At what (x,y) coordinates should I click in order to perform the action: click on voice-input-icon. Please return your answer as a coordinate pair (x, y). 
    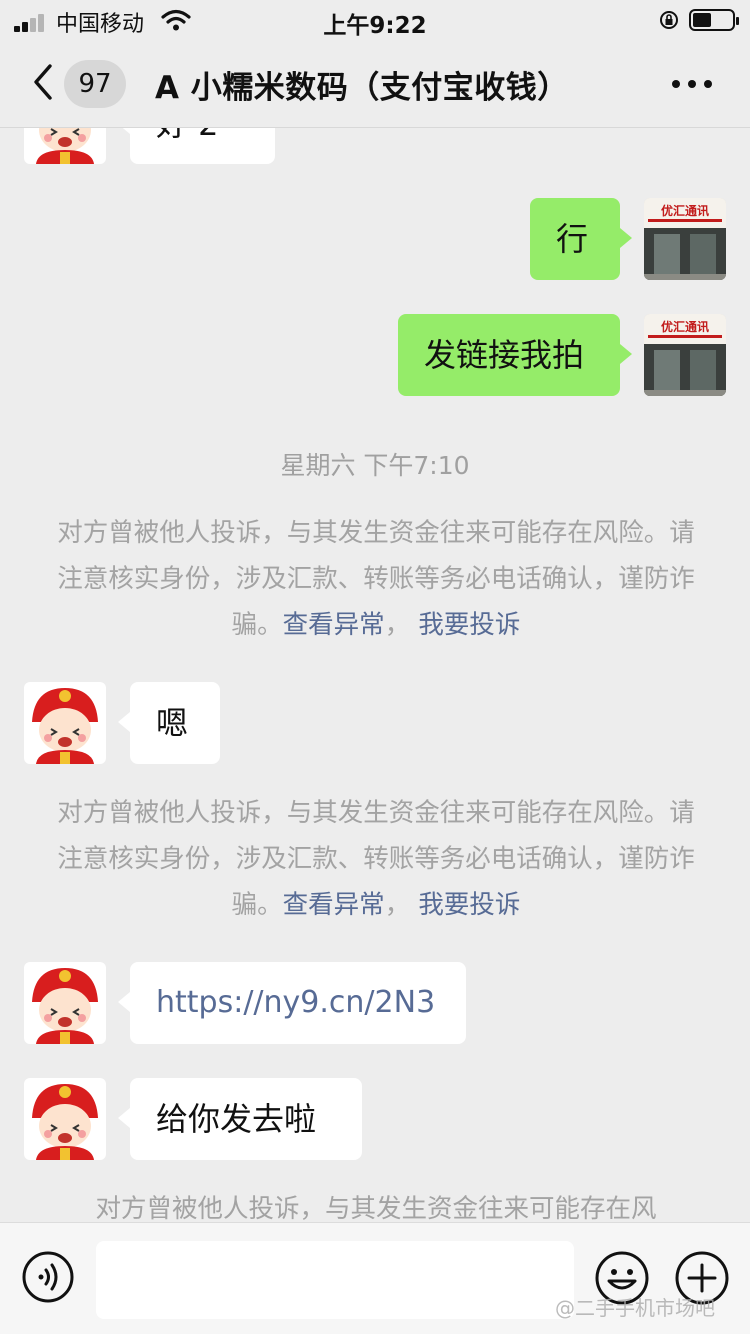
    Looking at the image, I should click on (48, 1277).